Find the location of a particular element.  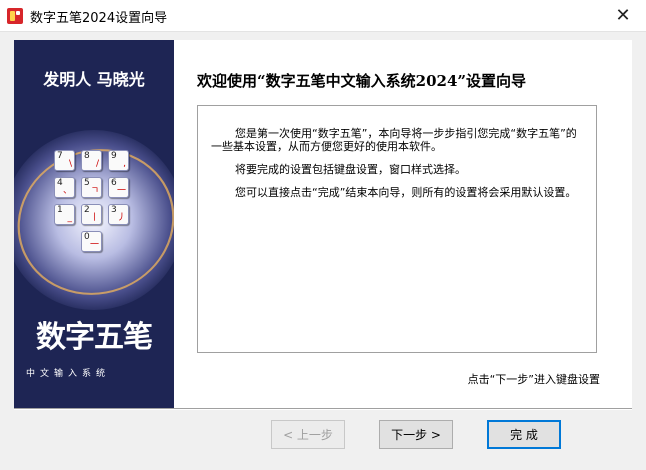

close-button: ✕ is located at coordinates (623, 15).